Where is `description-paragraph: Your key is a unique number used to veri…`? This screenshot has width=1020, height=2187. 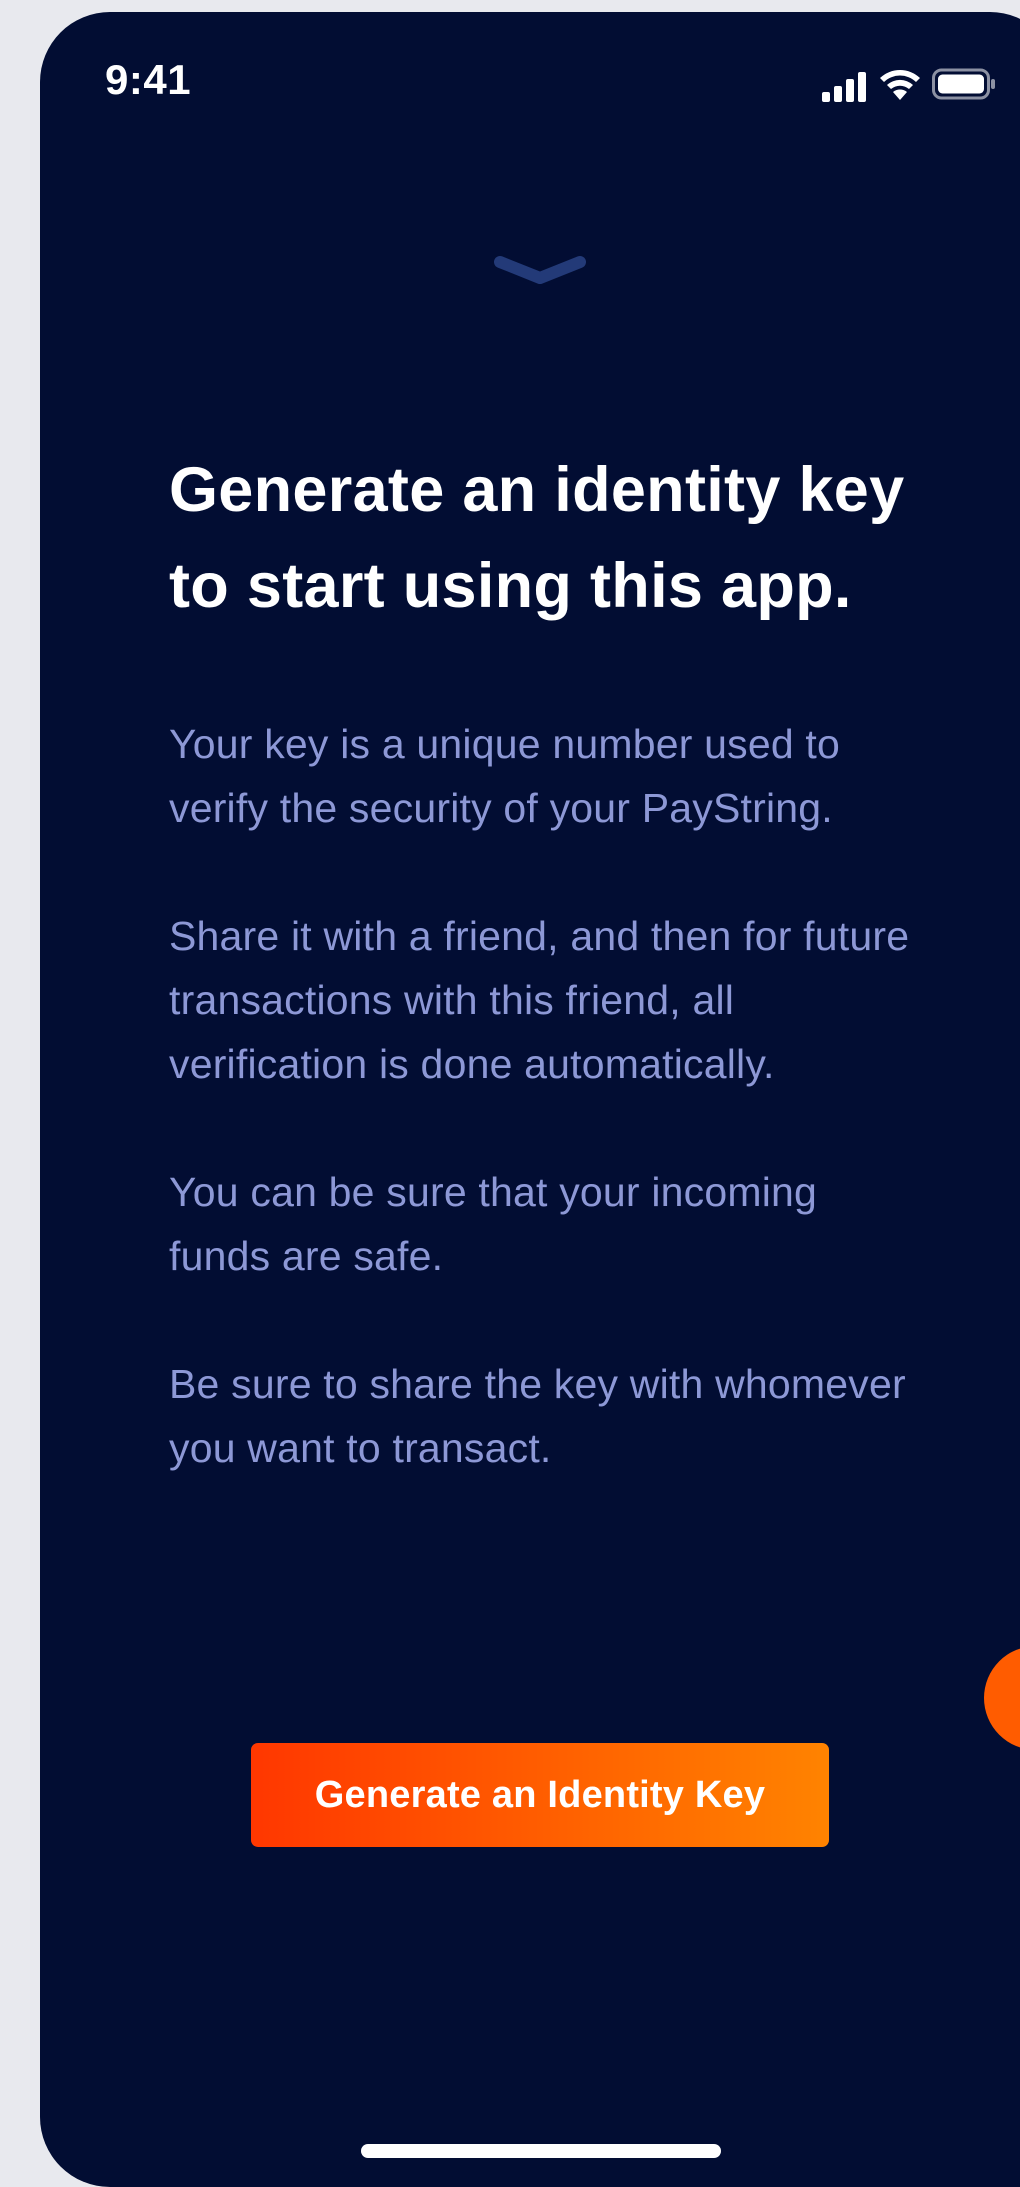
description-paragraph: Your key is a unique number used to veri… is located at coordinates (505, 776).